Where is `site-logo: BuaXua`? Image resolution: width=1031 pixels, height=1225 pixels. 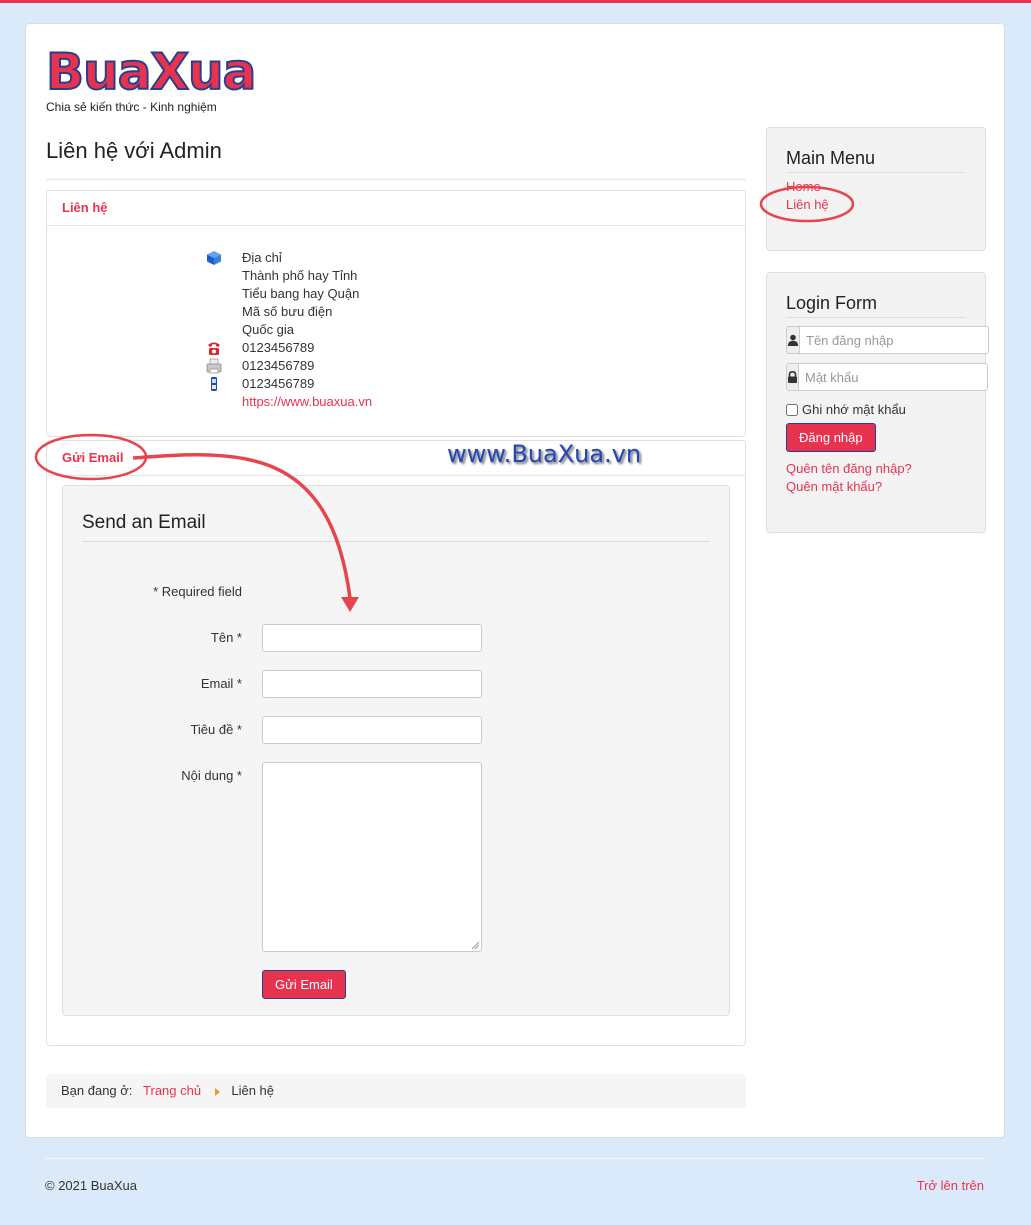 site-logo: BuaXua is located at coordinates (151, 72).